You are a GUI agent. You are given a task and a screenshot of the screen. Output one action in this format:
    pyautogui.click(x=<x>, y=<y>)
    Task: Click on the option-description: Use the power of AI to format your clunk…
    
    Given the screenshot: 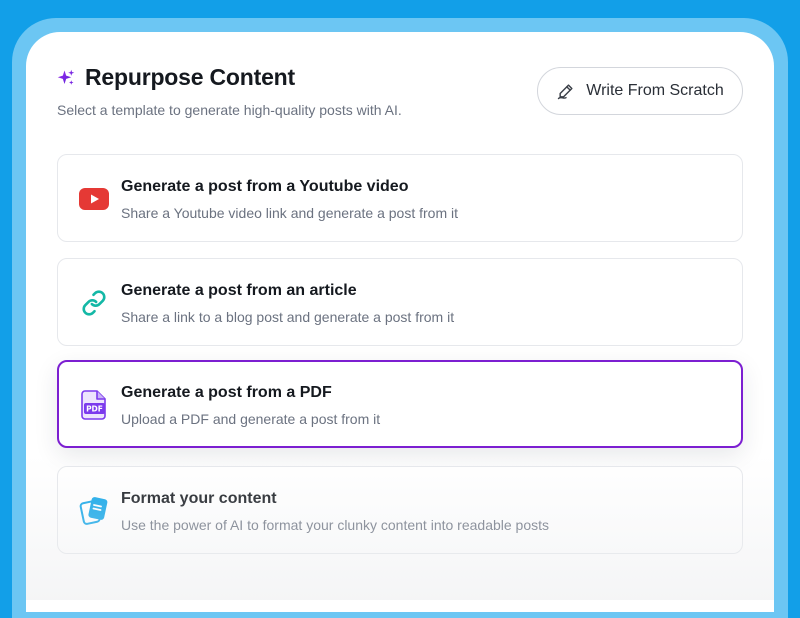 What is the action you would take?
    pyautogui.click(x=335, y=525)
    